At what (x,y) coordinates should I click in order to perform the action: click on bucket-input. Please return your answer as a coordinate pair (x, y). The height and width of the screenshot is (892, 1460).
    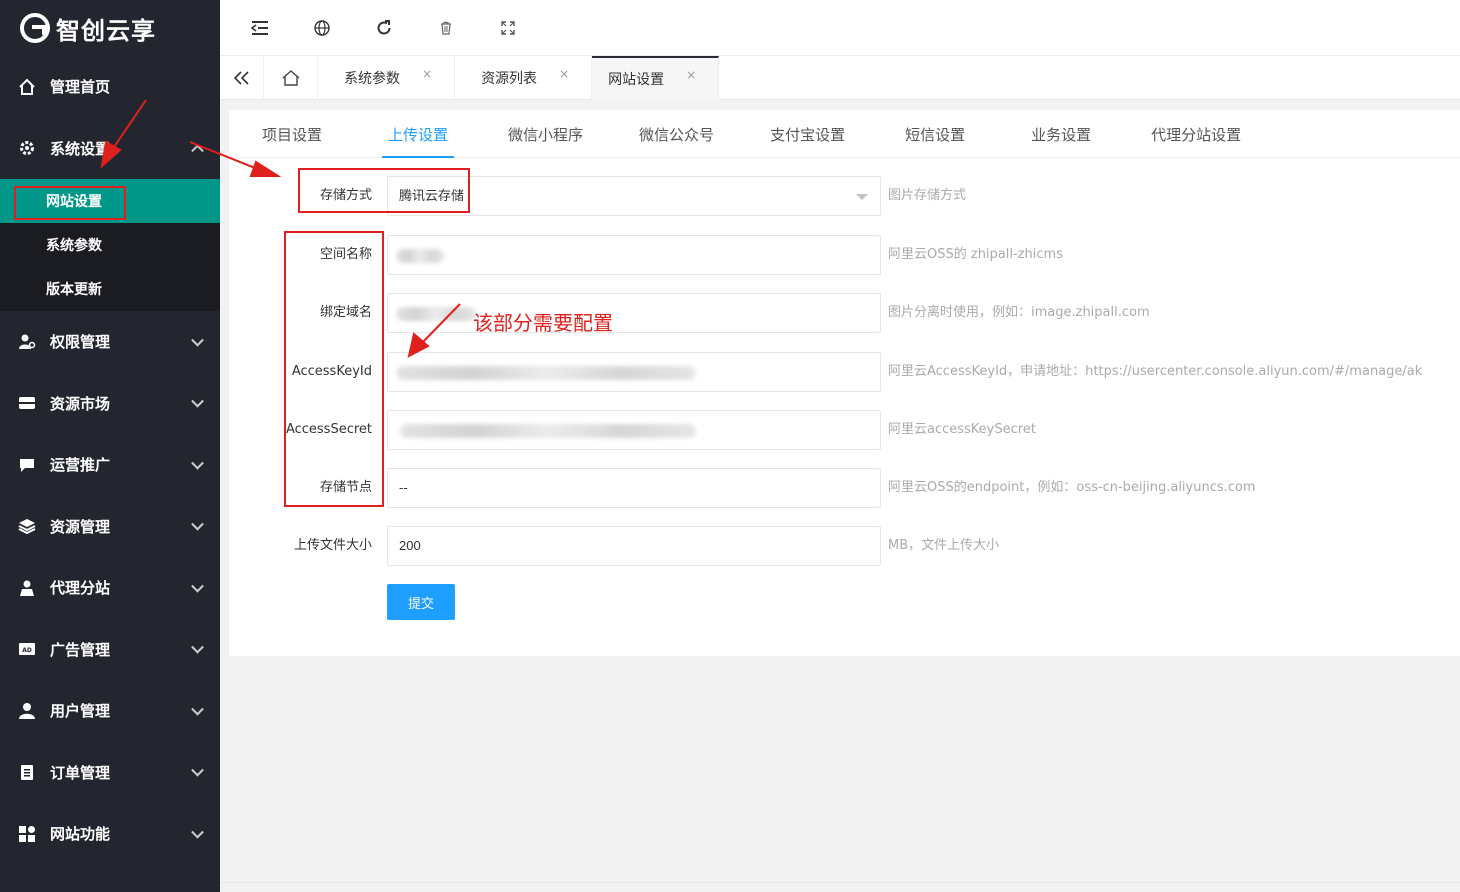
    Looking at the image, I should click on (634, 255).